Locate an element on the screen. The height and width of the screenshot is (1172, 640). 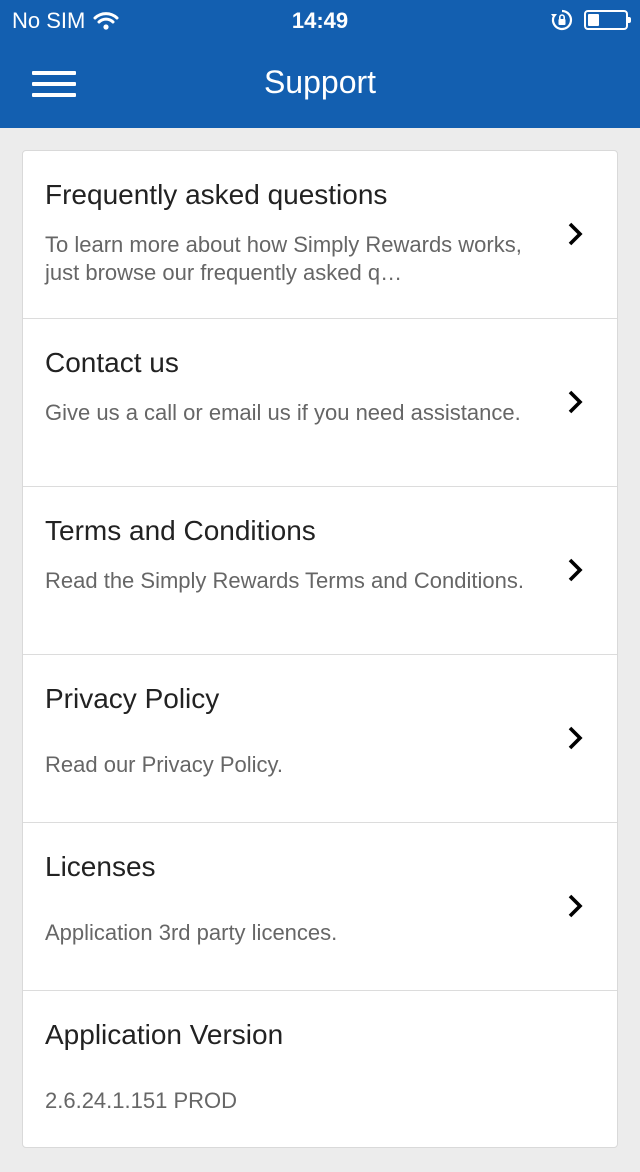
nav-bar: Support is located at coordinates (320, 84).